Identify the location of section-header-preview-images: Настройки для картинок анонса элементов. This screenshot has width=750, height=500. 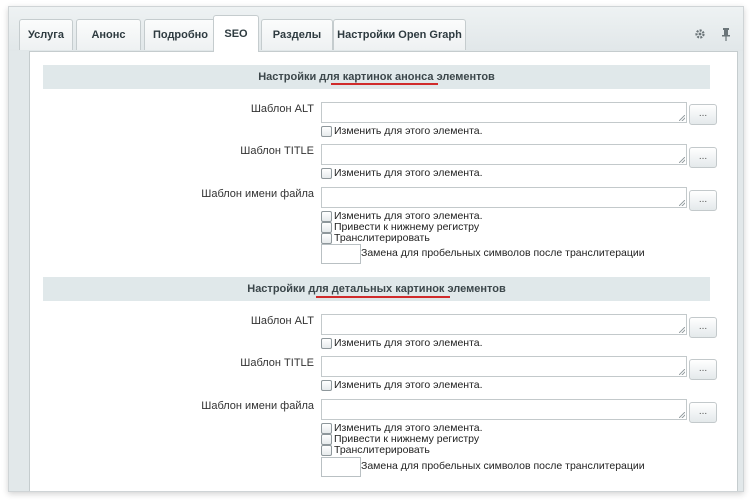
(376, 77).